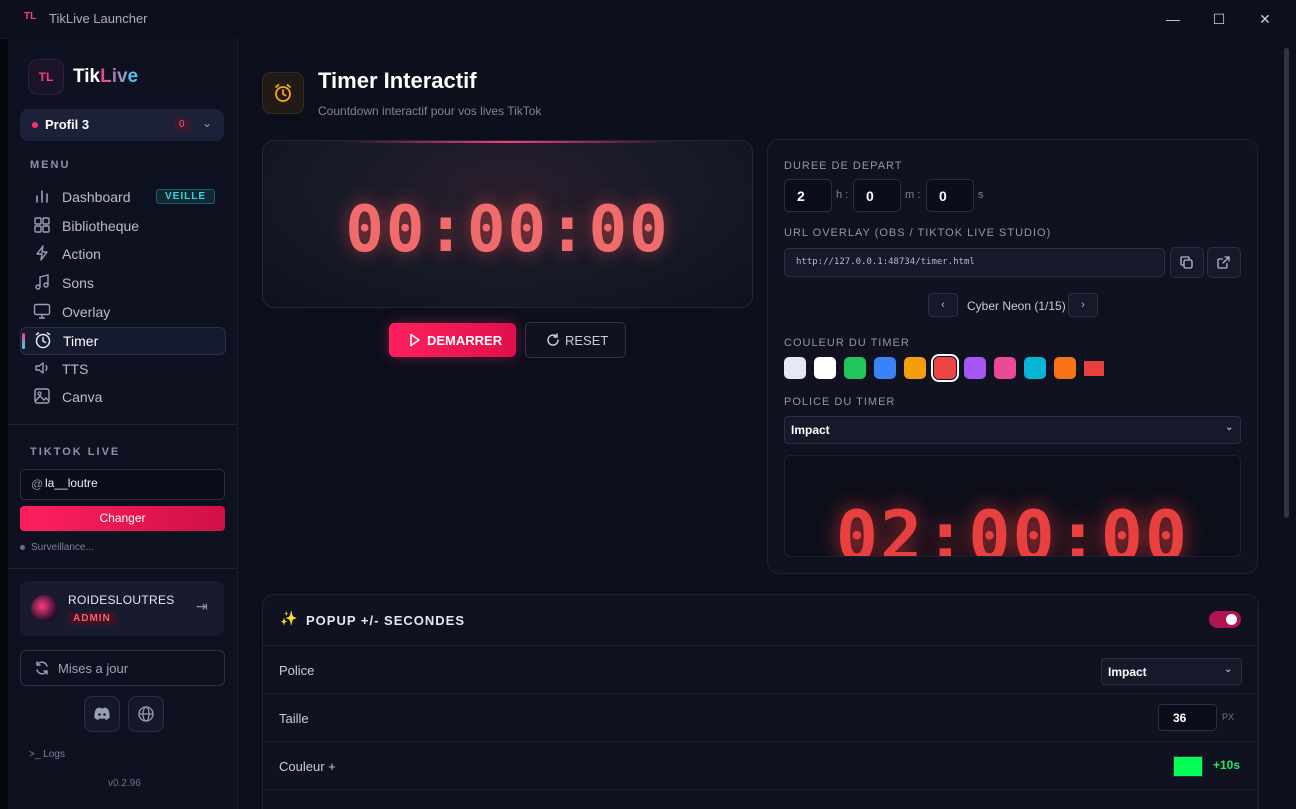 The height and width of the screenshot is (809, 1296). I want to click on sidebar-item-canva: Canva, so click(122, 397).